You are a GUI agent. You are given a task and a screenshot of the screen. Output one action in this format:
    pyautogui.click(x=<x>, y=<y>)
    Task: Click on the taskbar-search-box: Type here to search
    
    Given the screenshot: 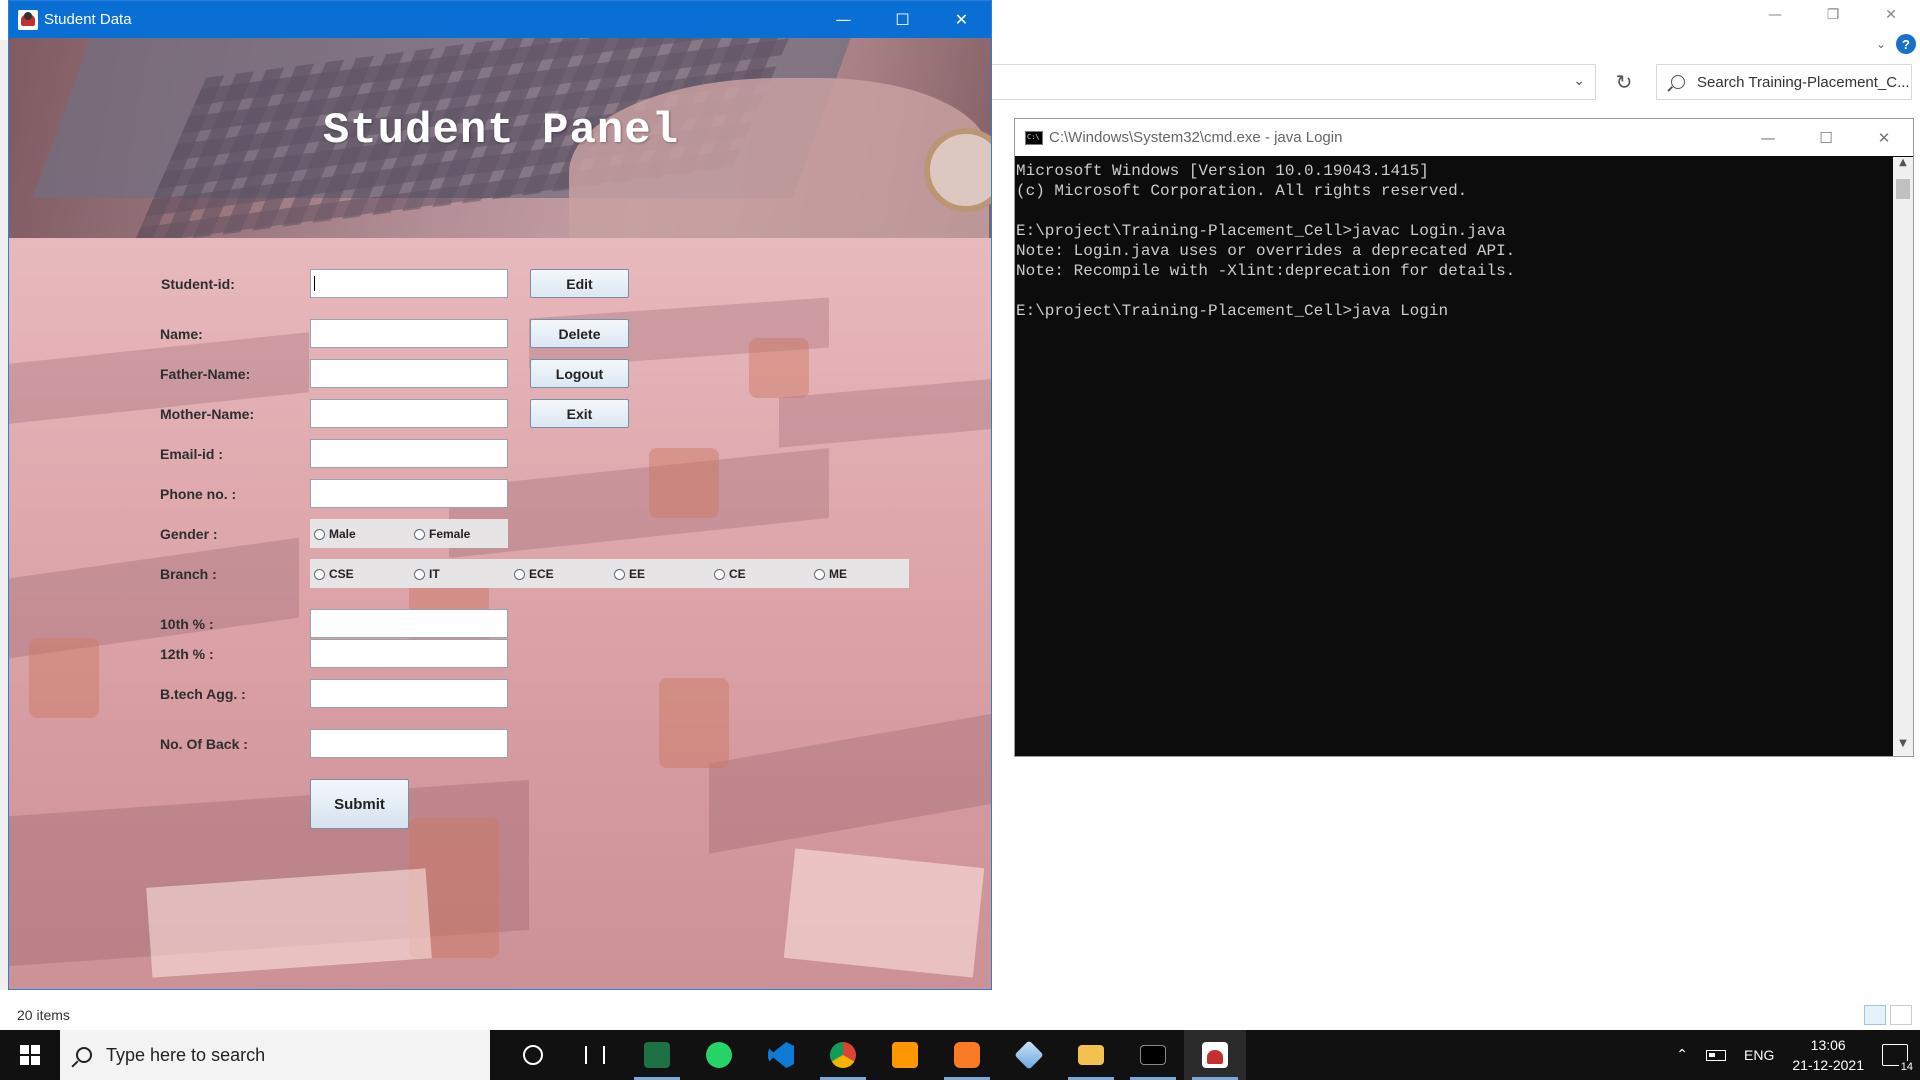 What is the action you would take?
    pyautogui.click(x=275, y=1055)
    